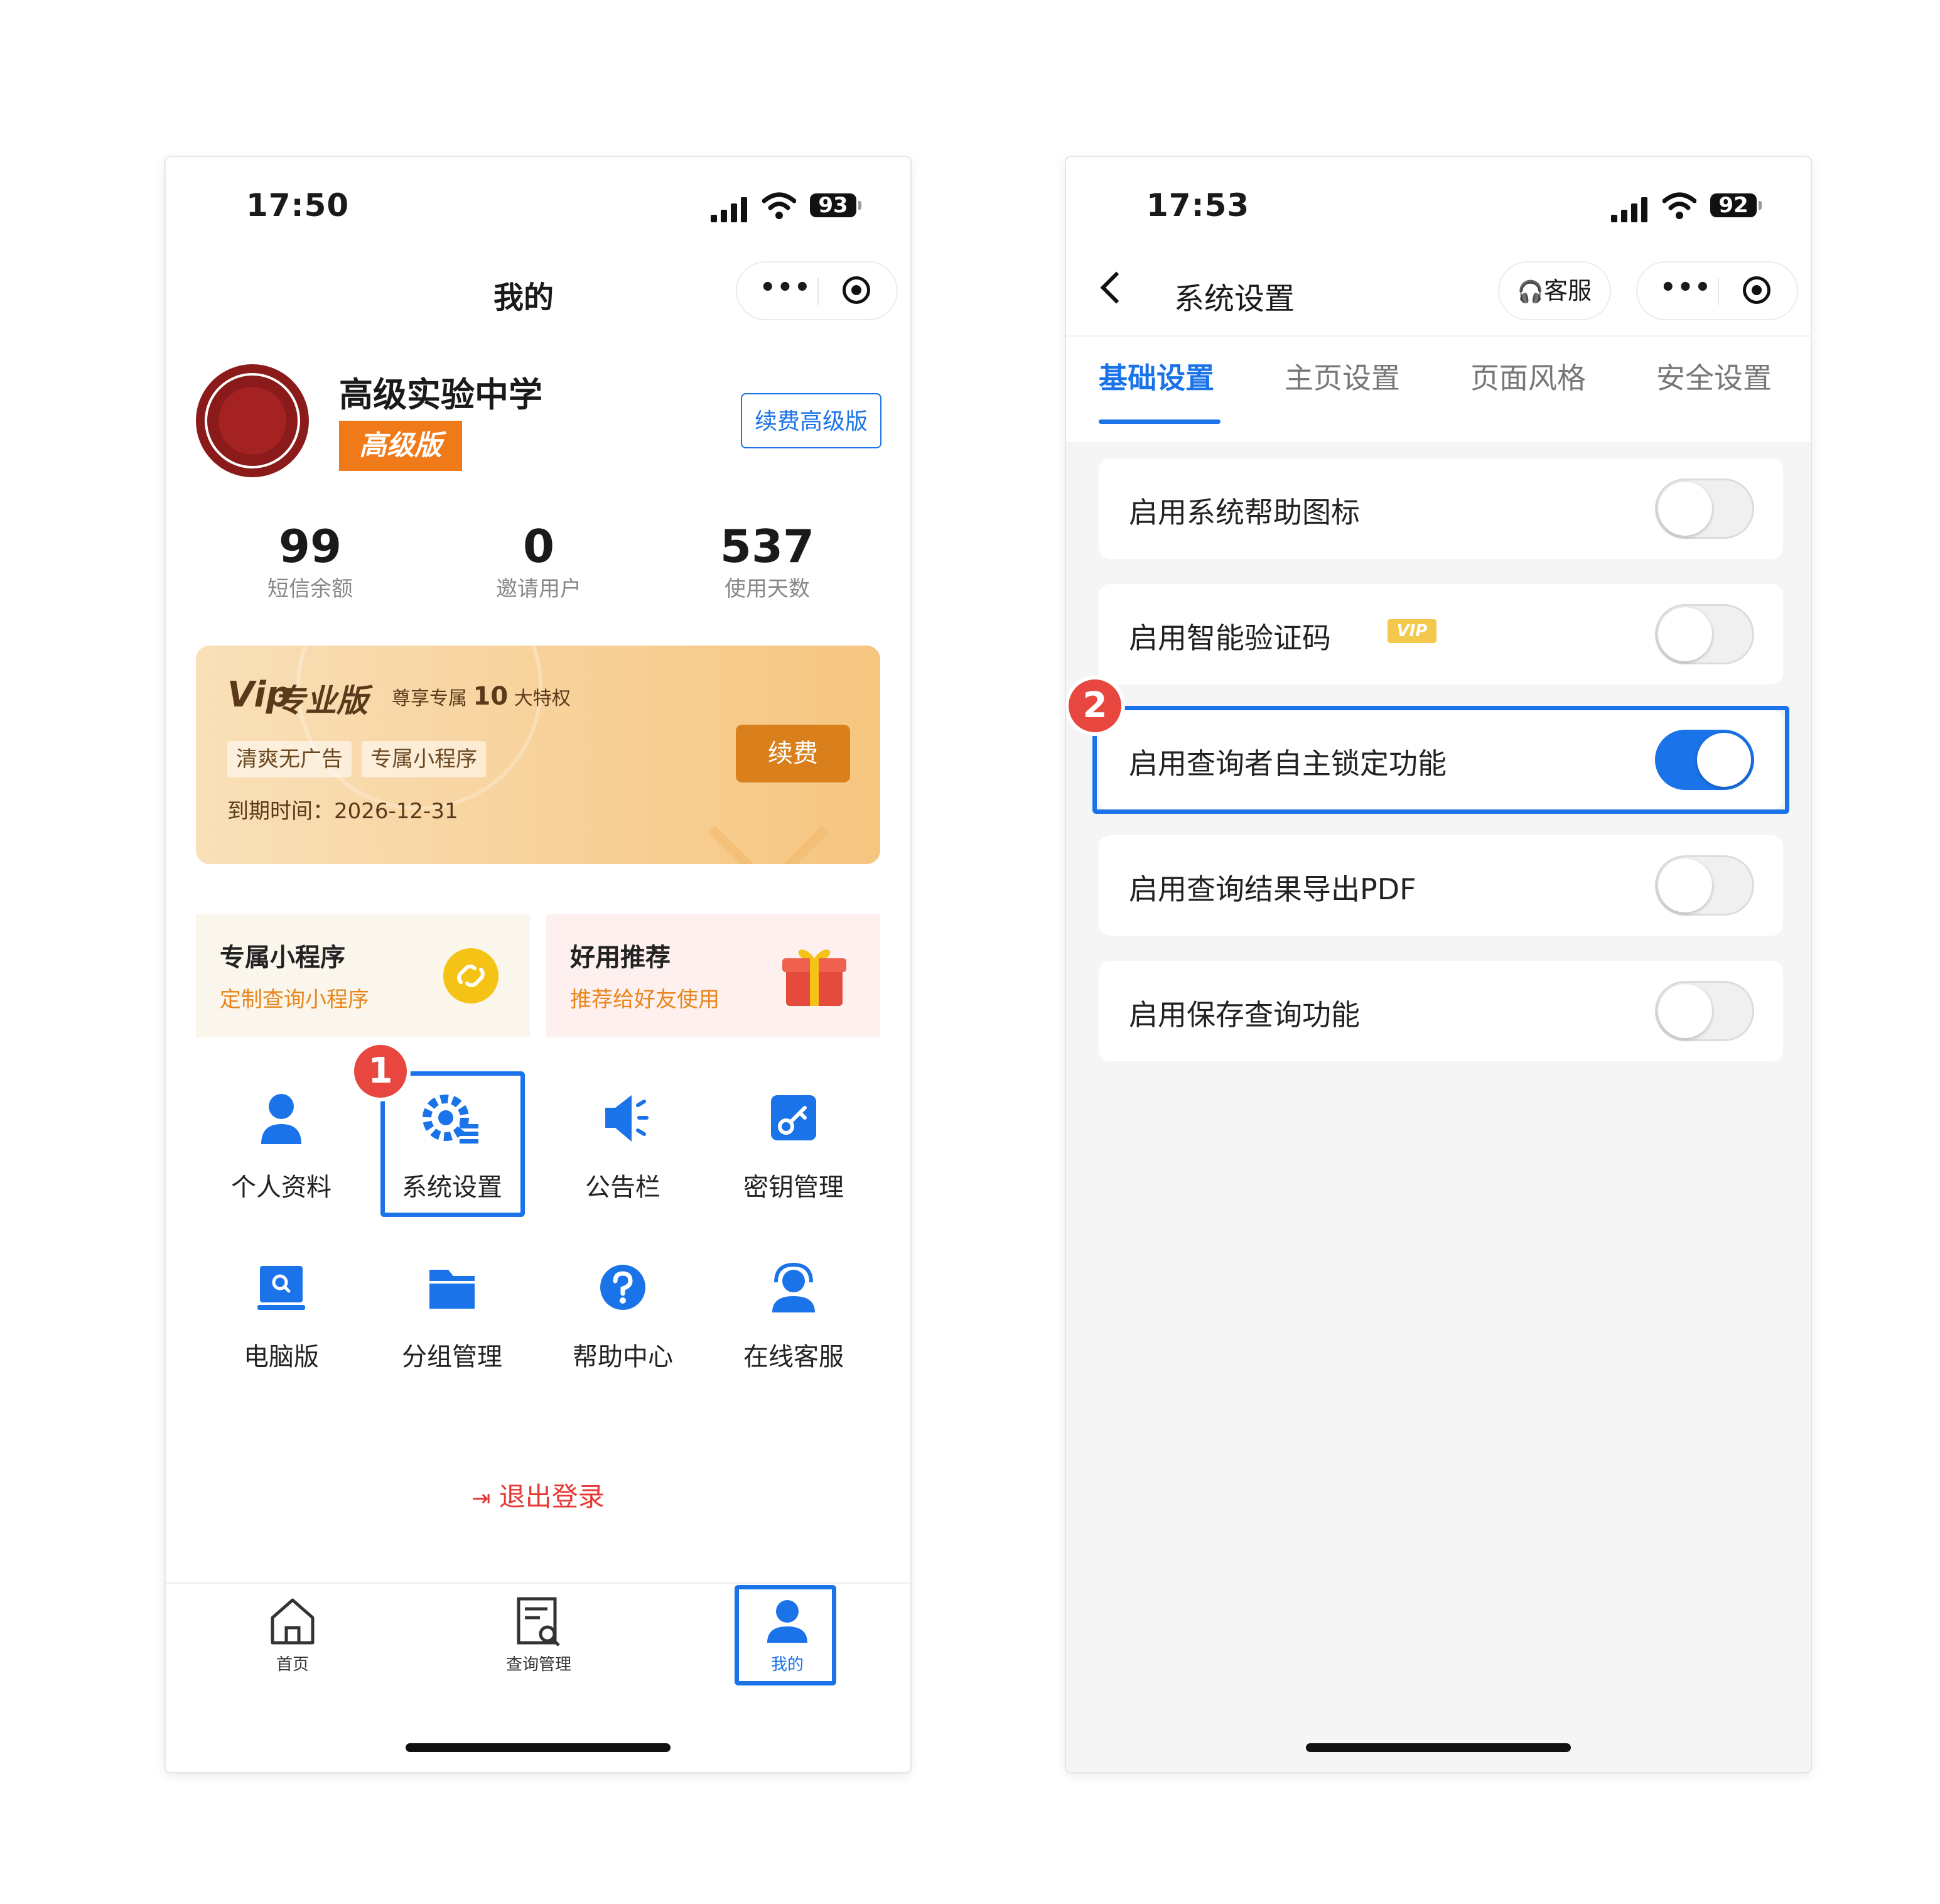 The image size is (1940, 1904). Describe the element at coordinates (551, 1496) in the screenshot. I see `logout-label: 退出登录` at that location.